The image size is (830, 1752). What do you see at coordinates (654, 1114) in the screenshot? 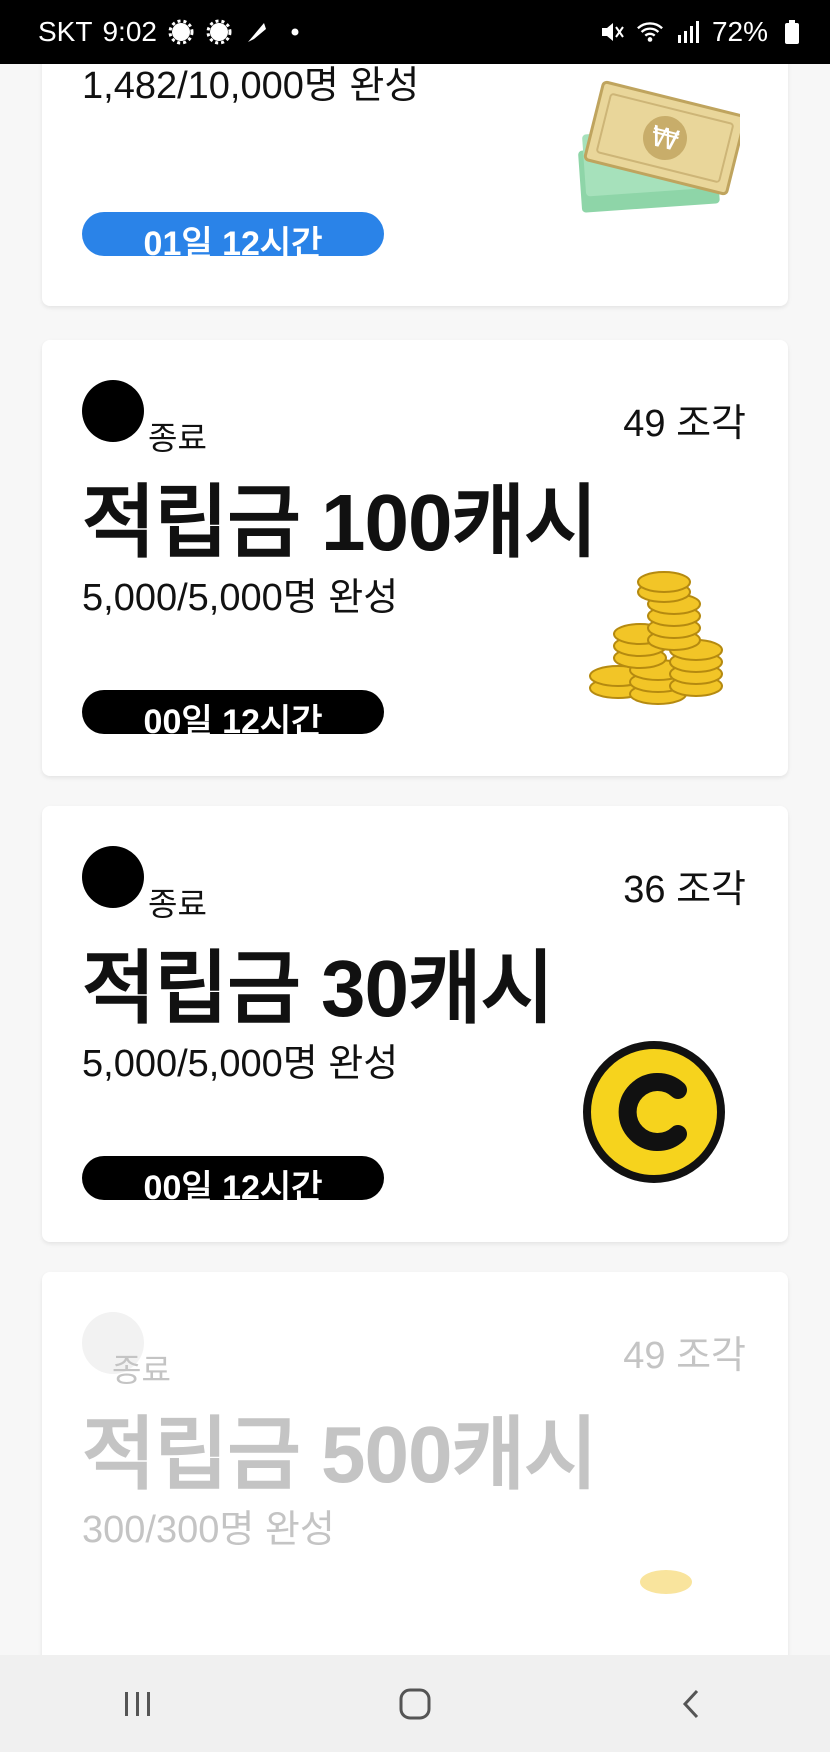
I see `cash-coin-icon` at bounding box center [654, 1114].